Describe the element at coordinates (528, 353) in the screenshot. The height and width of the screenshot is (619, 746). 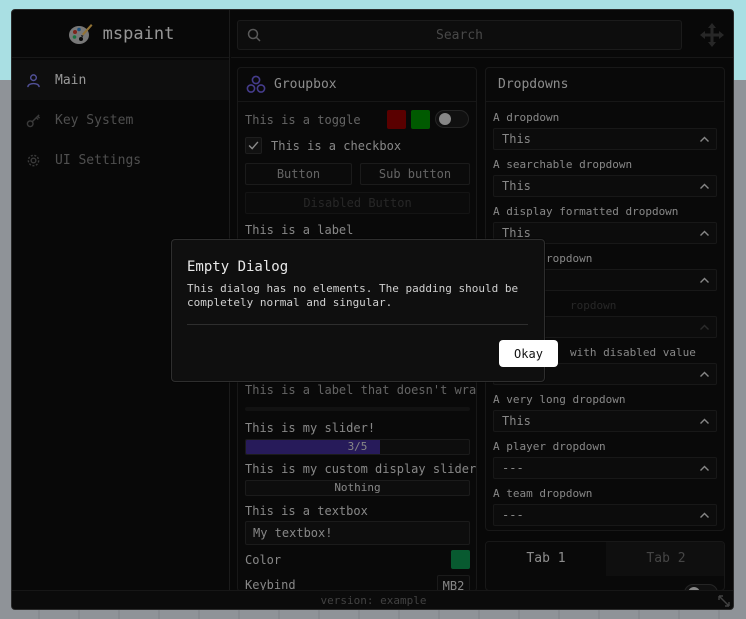
I see `okay-button: Okay` at that location.